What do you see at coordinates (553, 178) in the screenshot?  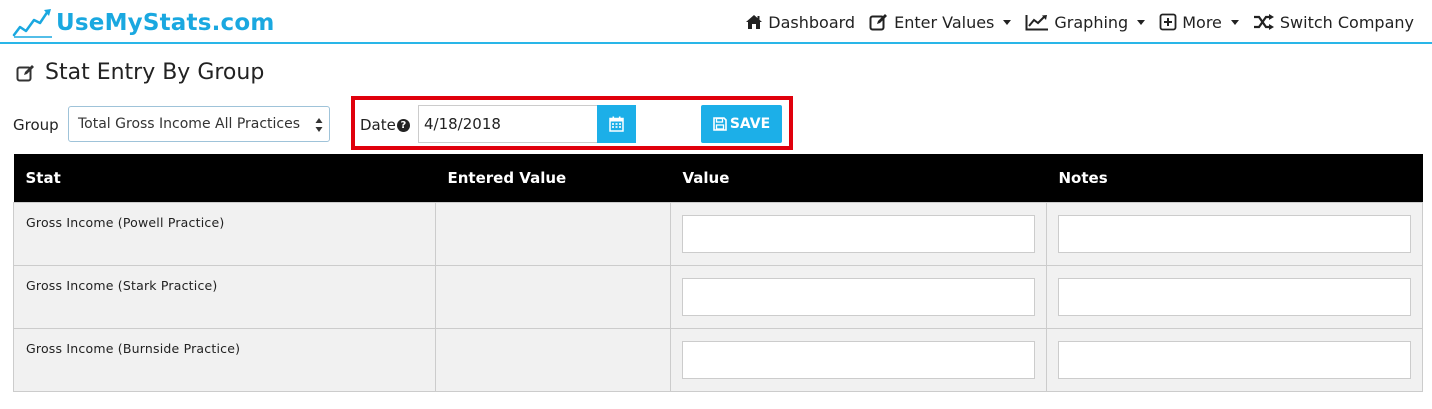 I see `column-header-entered-value: Entered Value` at bounding box center [553, 178].